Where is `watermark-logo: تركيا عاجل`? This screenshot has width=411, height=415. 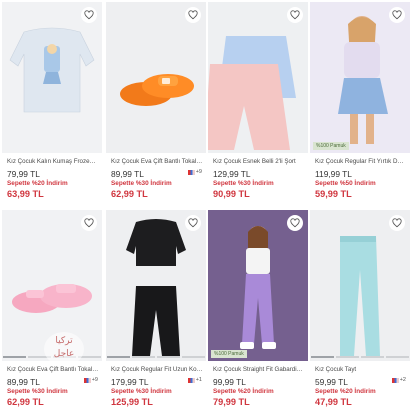 watermark-logo: تركيا عاجل is located at coordinates (64, 349).